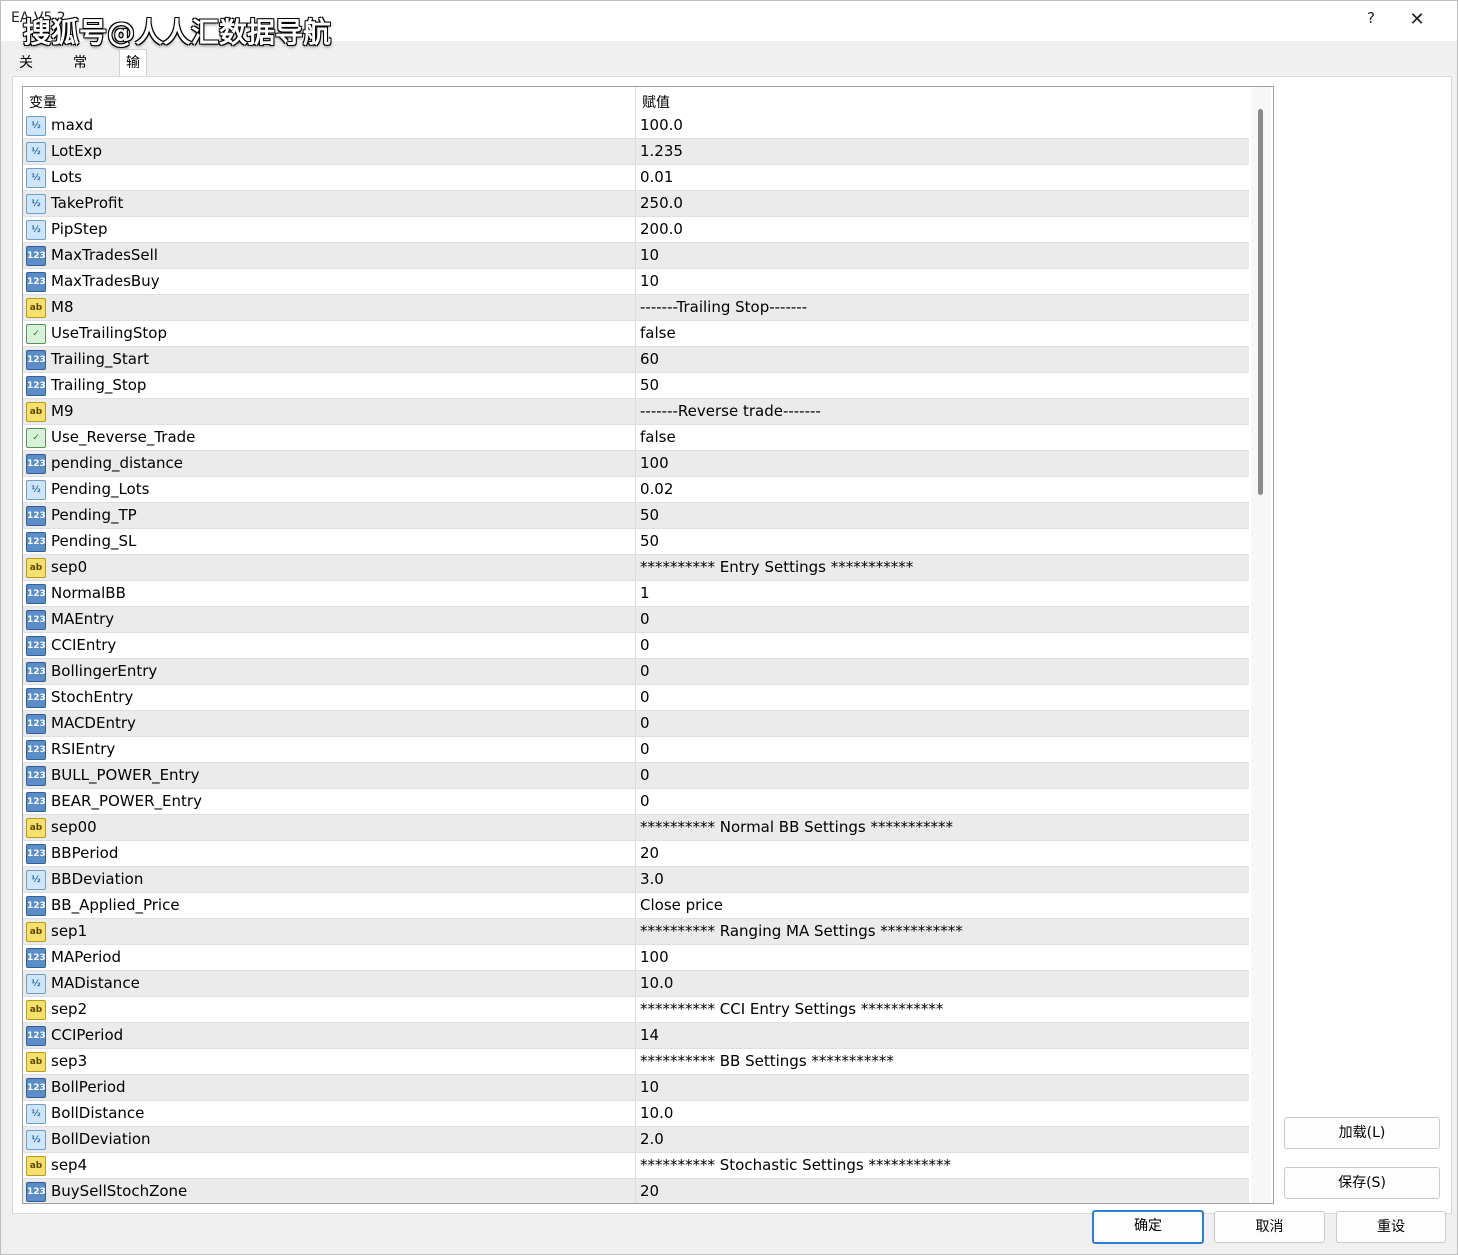 This screenshot has width=1458, height=1255. I want to click on param-value: 1, so click(645, 593).